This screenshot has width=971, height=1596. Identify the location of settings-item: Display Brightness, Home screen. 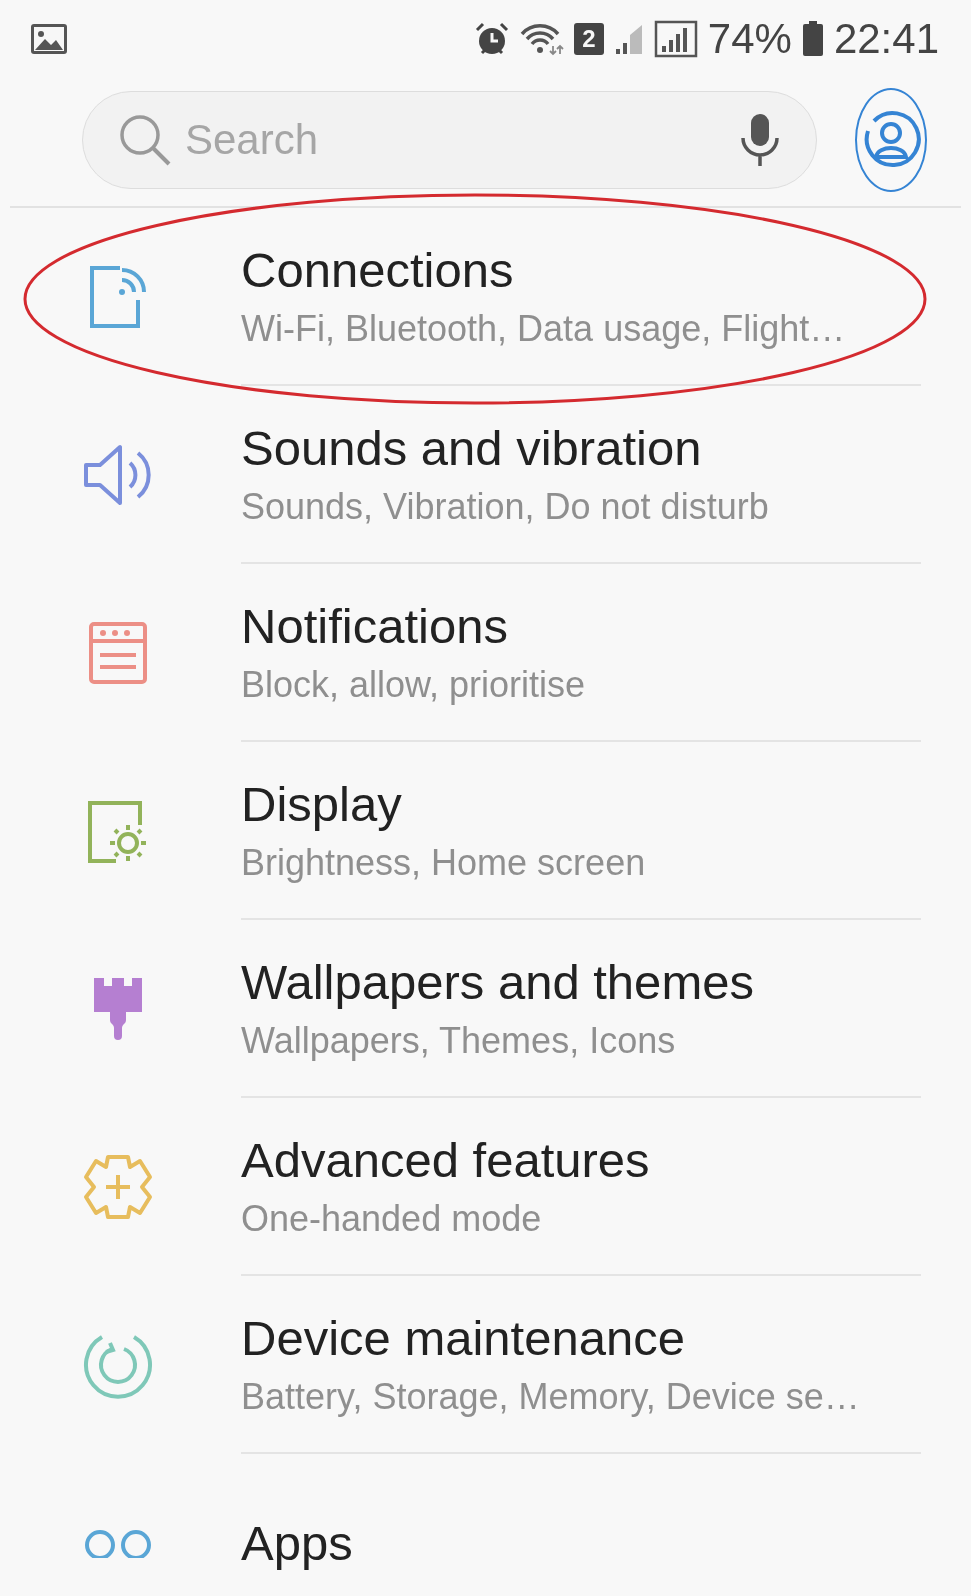
(485, 831).